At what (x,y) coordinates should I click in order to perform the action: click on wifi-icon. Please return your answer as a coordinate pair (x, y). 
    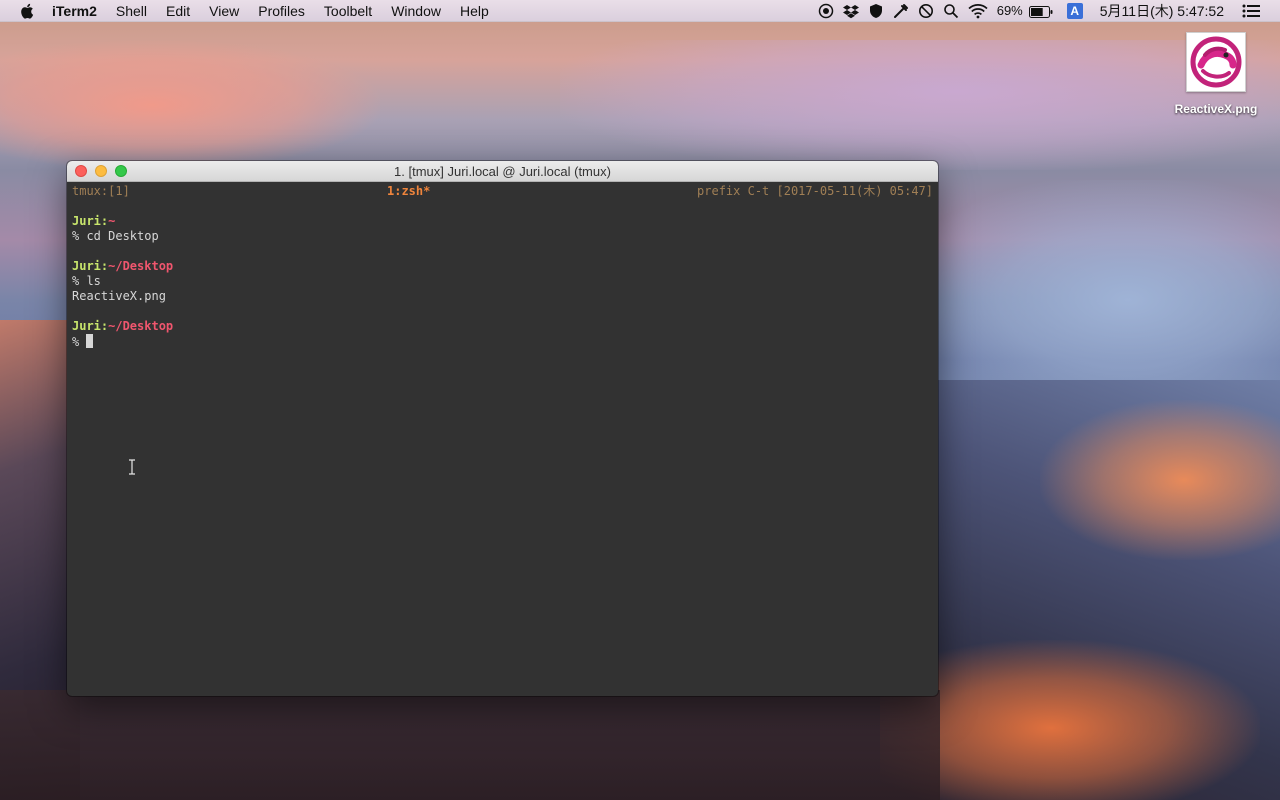
    Looking at the image, I should click on (978, 11).